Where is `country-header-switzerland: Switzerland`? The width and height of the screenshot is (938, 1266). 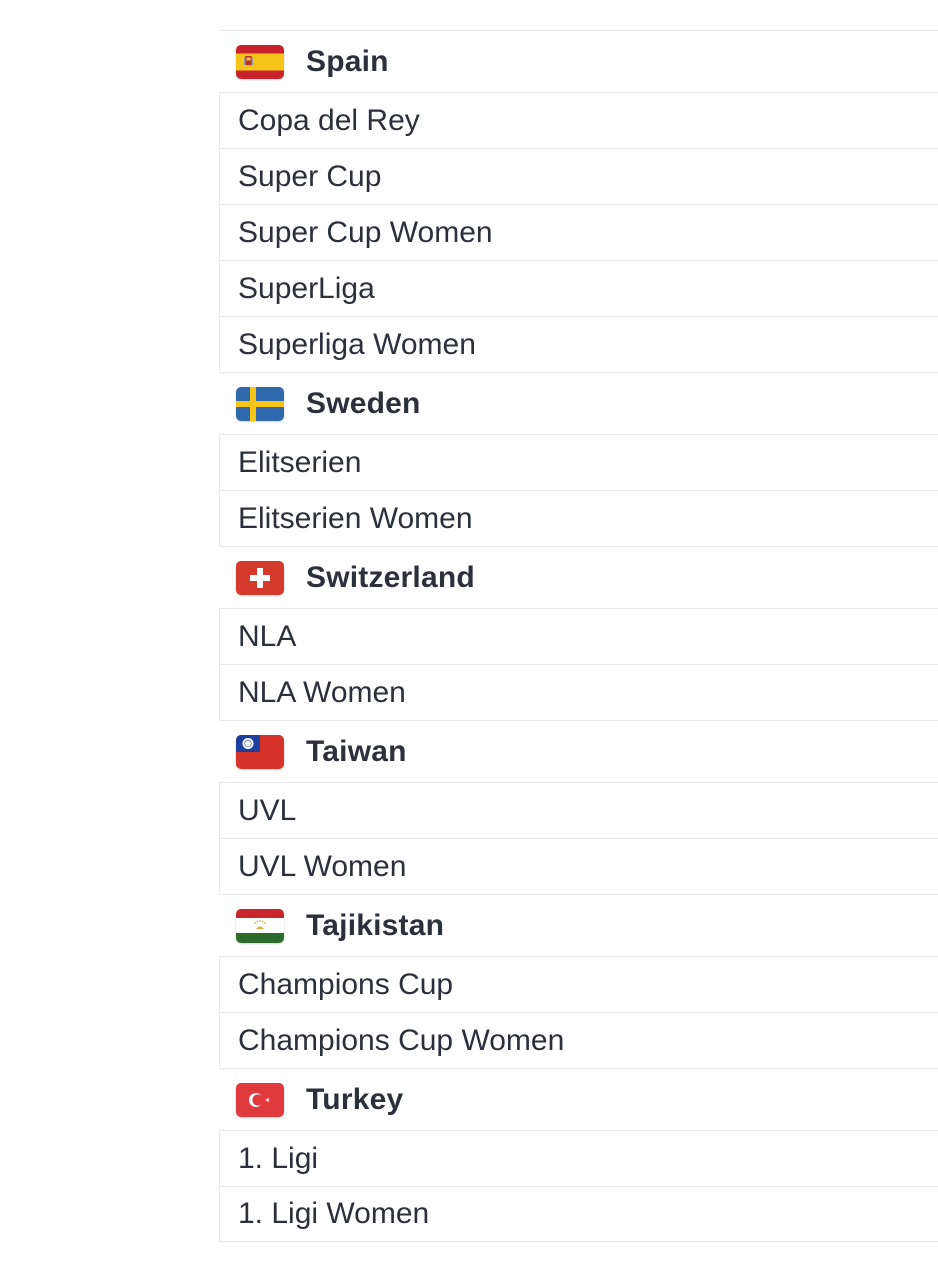
country-header-switzerland: Switzerland is located at coordinates (578, 577).